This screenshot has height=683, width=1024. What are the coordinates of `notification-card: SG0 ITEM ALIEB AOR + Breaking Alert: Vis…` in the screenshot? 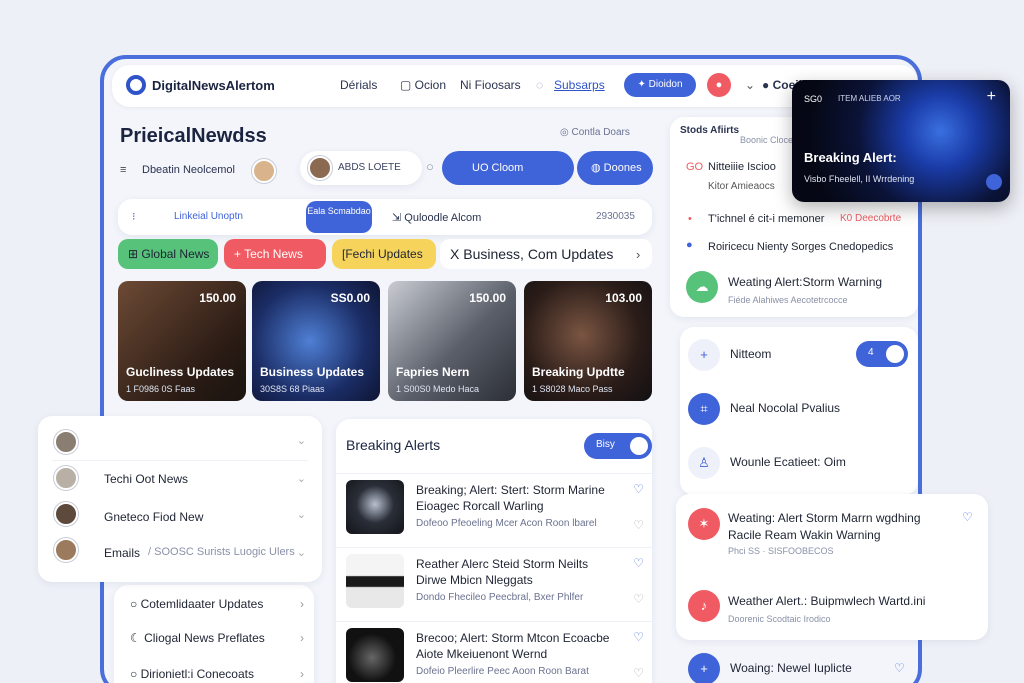 It's located at (901, 141).